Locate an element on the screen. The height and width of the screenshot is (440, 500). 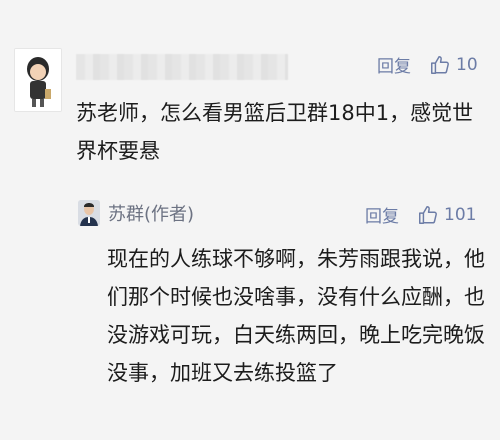
comment-text: 苏老师，怎么看男篮后卫群18中1，感觉世 界杯要悬 is located at coordinates (275, 132).